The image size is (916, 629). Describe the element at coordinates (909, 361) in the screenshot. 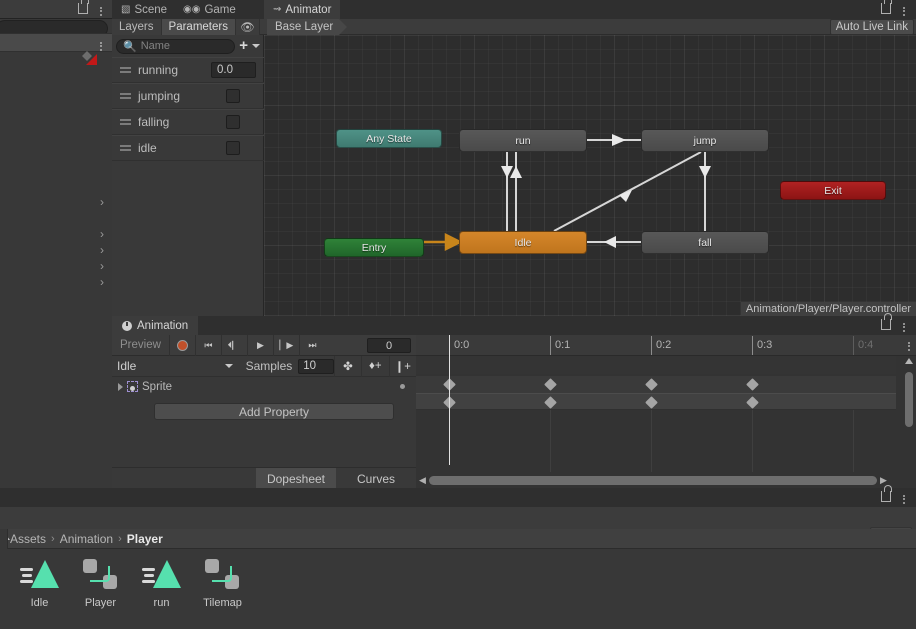

I see `scroll-up-arrow` at that location.